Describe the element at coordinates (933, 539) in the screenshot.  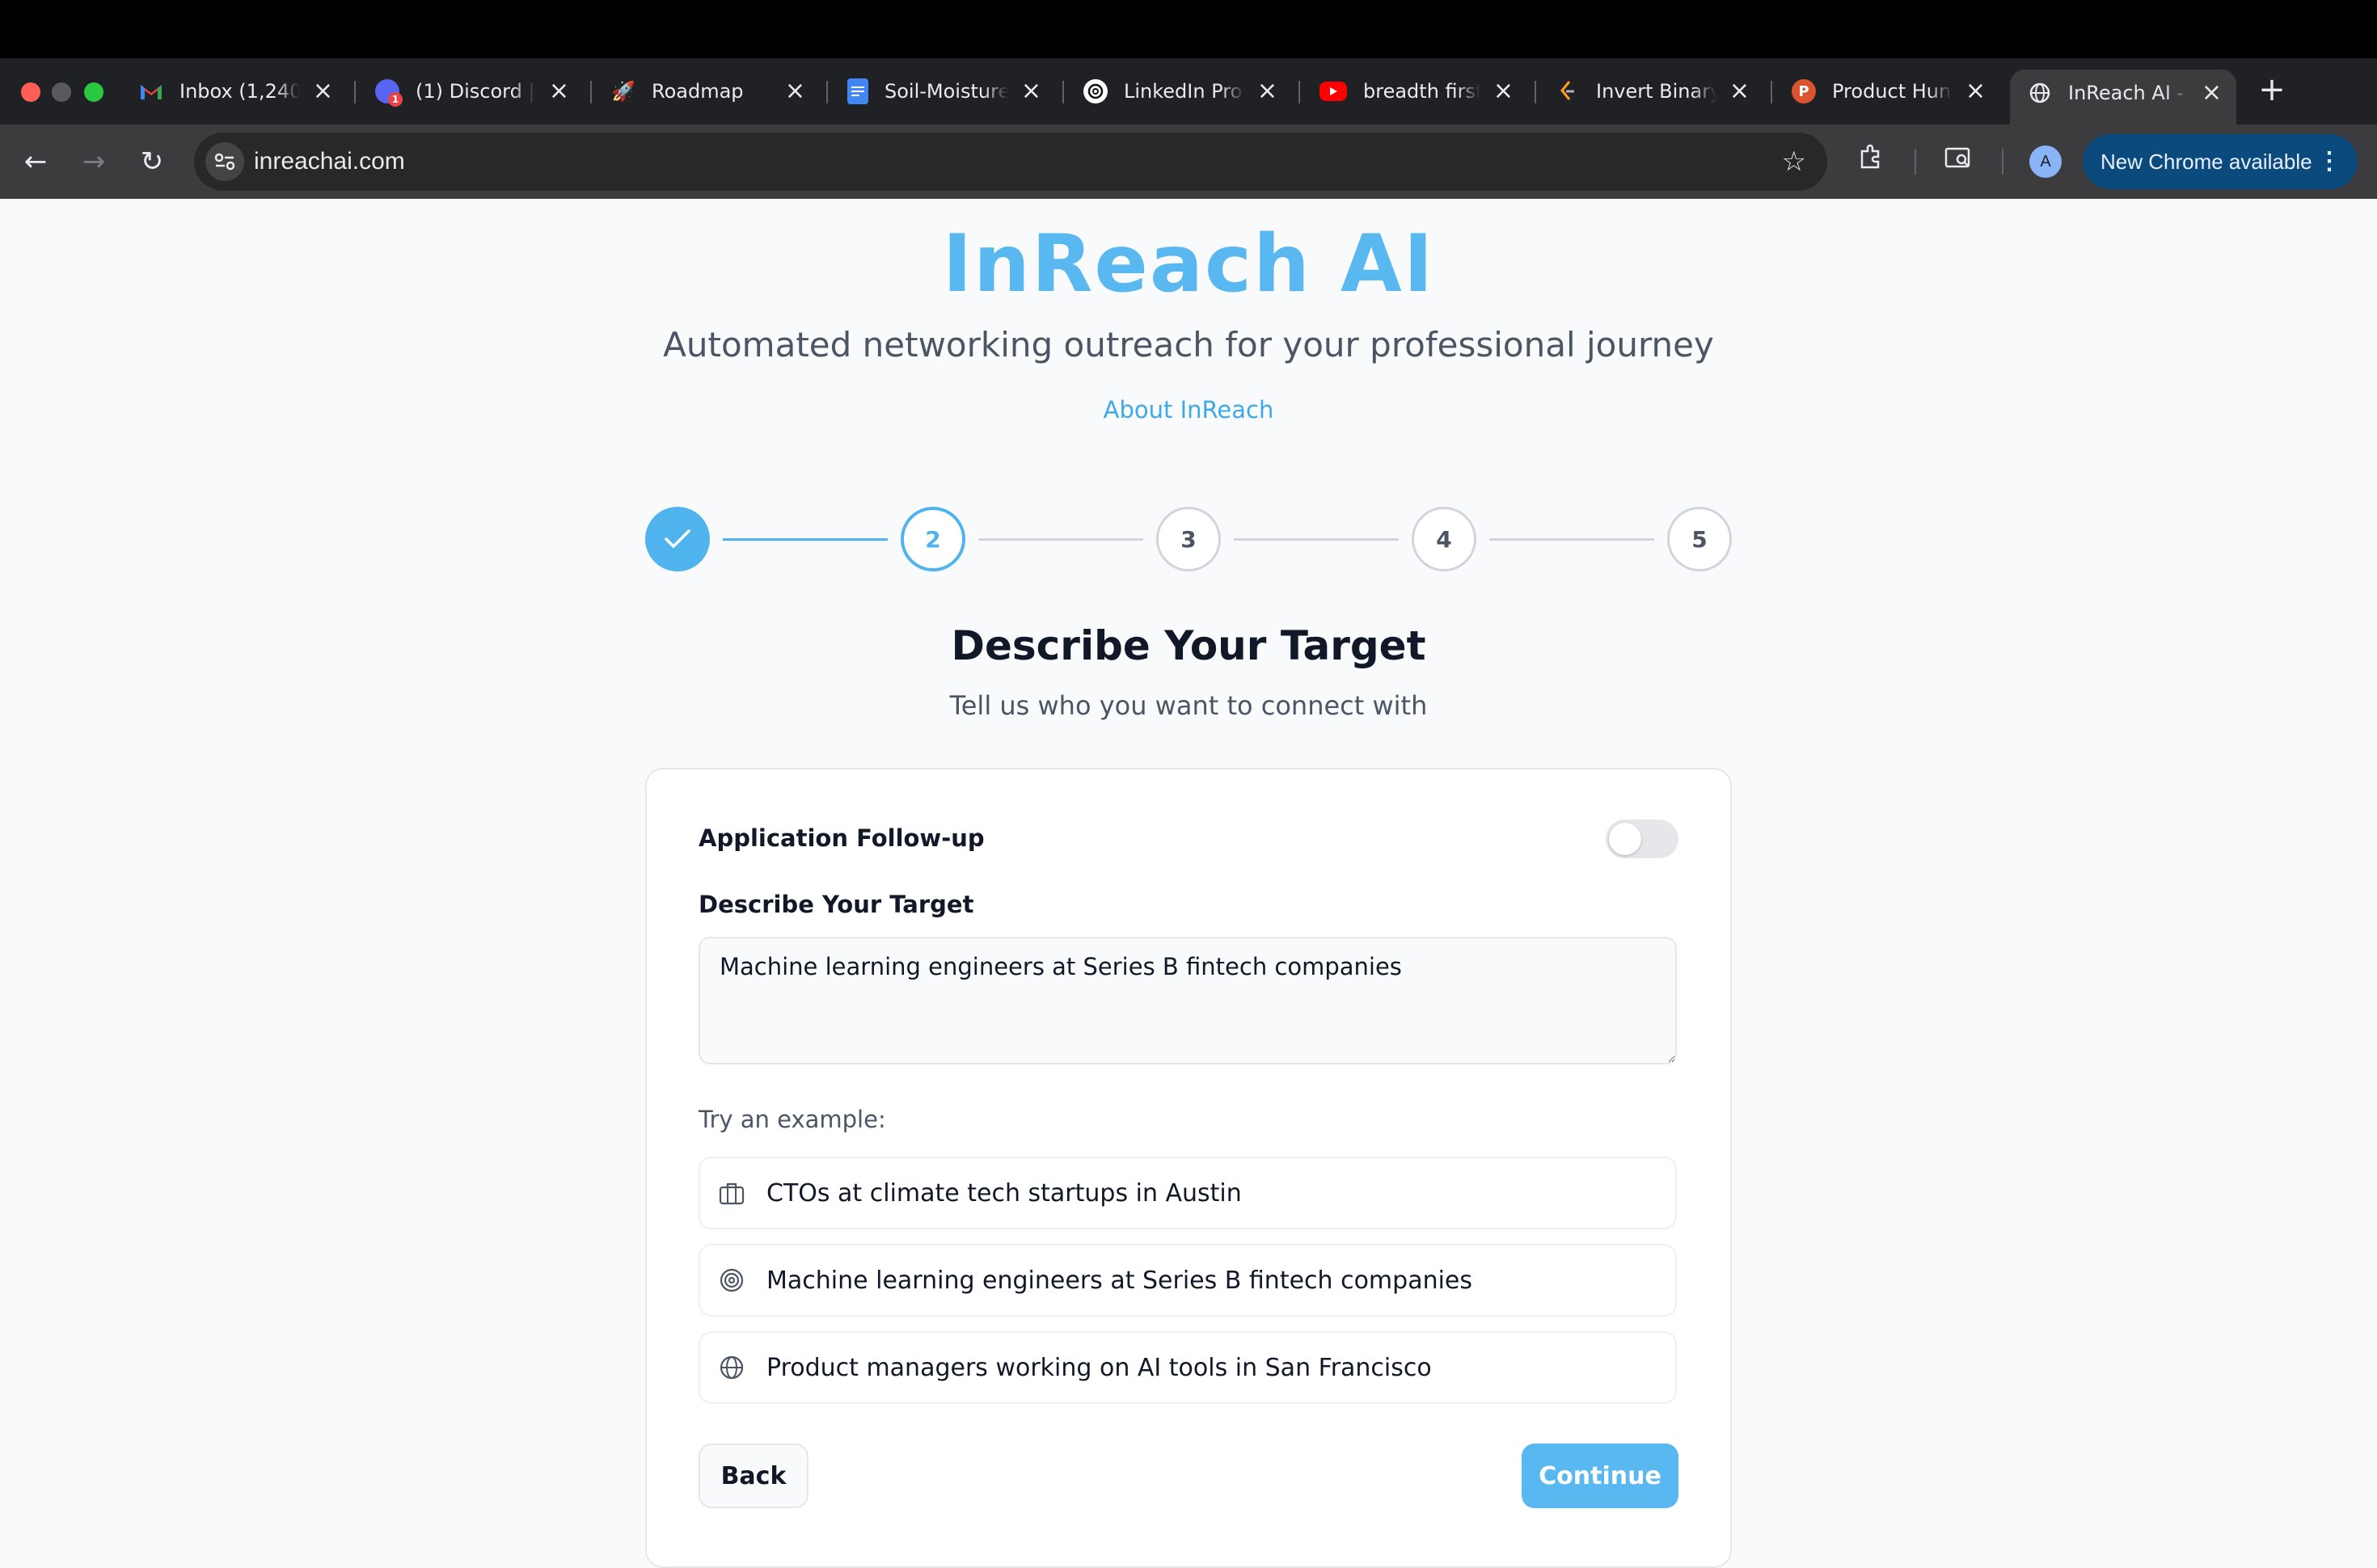
I see `step-2-current: 2` at that location.